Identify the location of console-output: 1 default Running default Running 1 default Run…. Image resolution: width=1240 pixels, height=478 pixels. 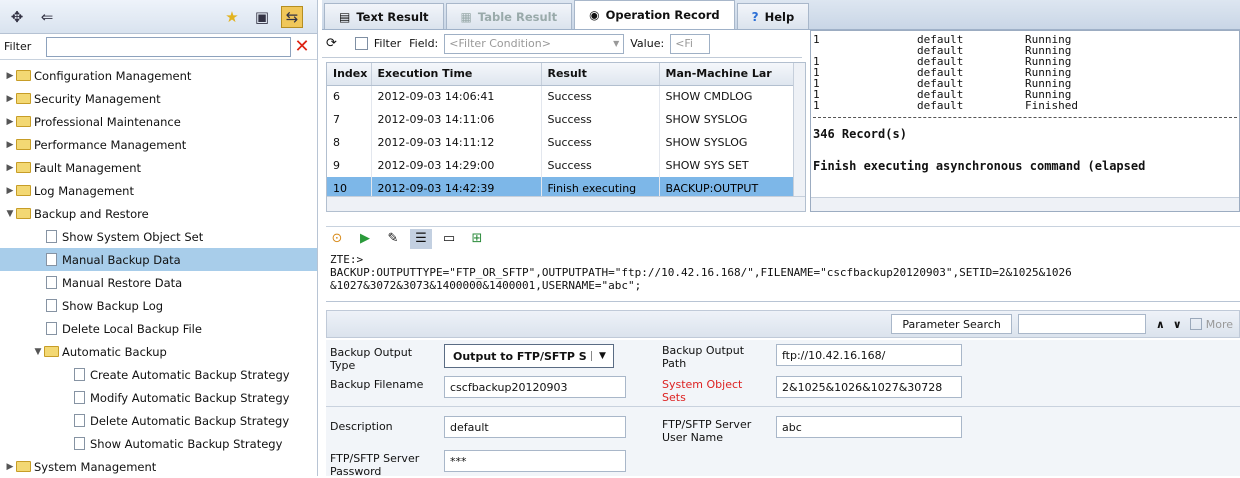
(1025, 121).